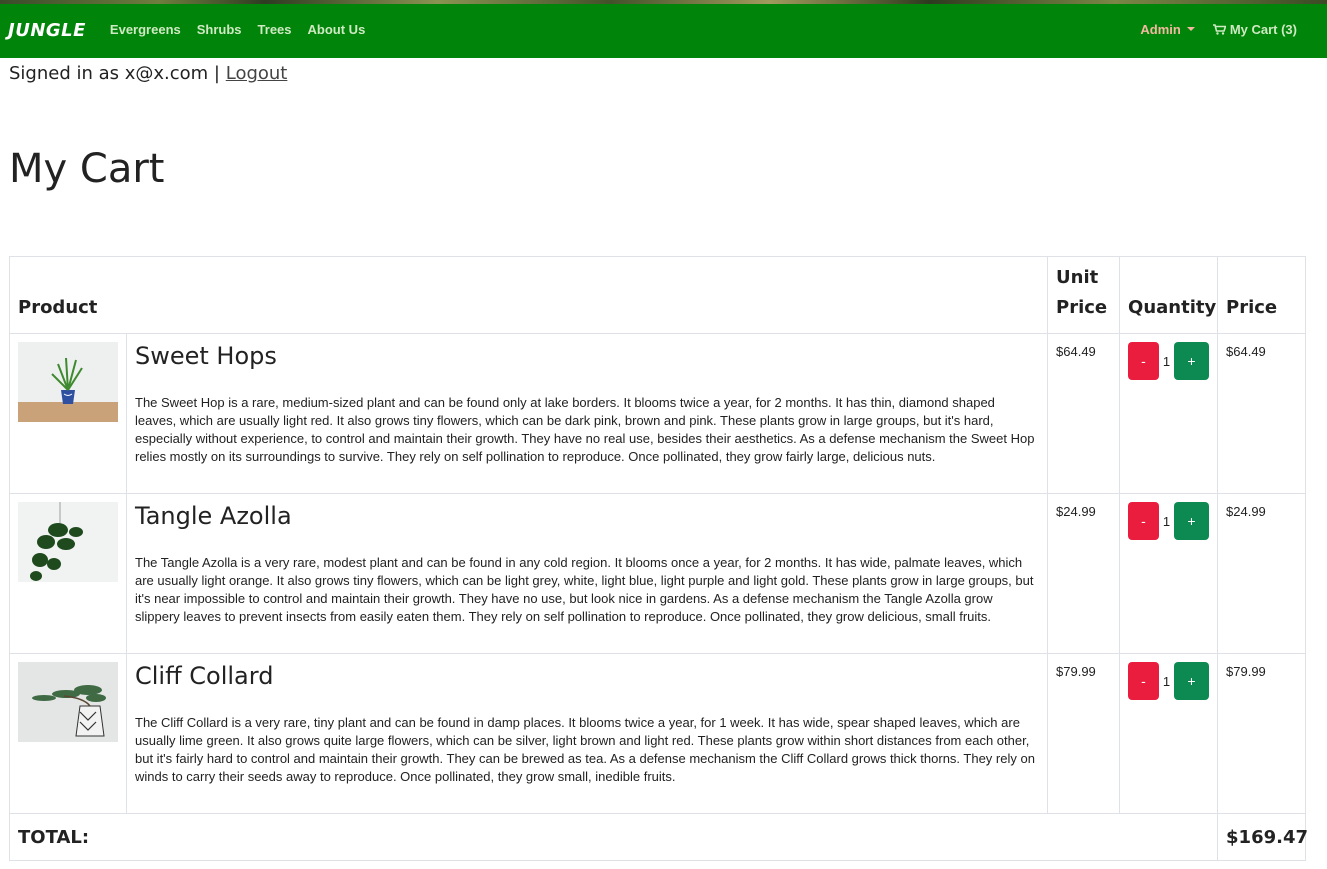 The height and width of the screenshot is (869, 1327). What do you see at coordinates (145, 29) in the screenshot?
I see `nav-link-evergreens: Evergreens` at bounding box center [145, 29].